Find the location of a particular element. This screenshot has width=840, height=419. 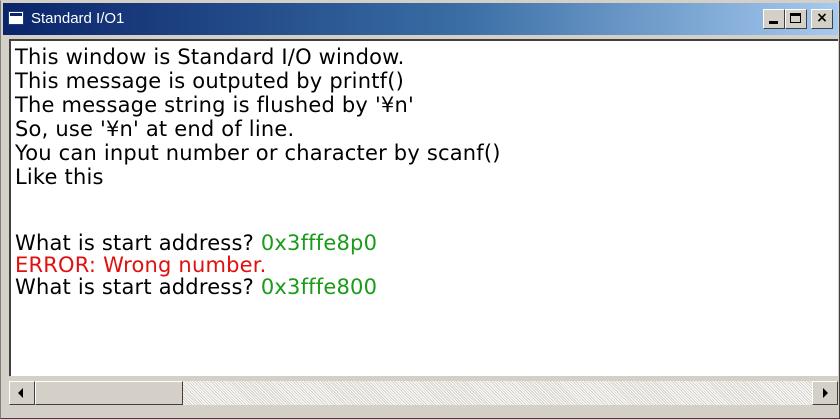

user-input-text: 0x3fffe8p0 is located at coordinates (319, 243).